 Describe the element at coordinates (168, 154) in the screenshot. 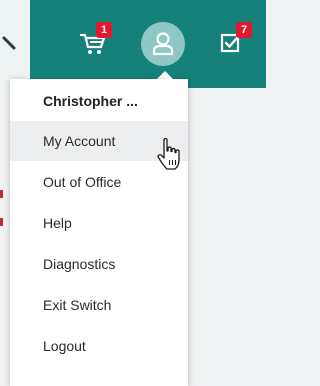

I see `hand-pointer-cursor-icon` at that location.